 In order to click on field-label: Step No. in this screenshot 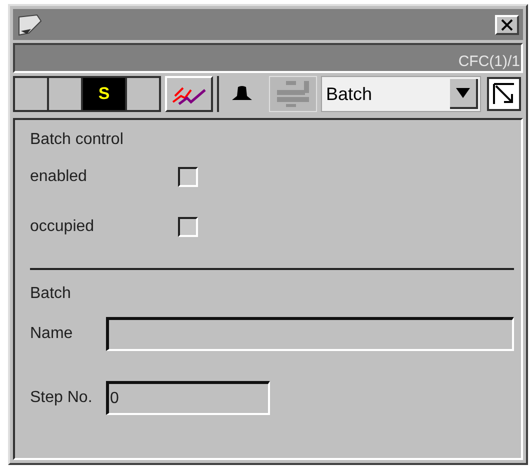, I will do `click(62, 398)`.